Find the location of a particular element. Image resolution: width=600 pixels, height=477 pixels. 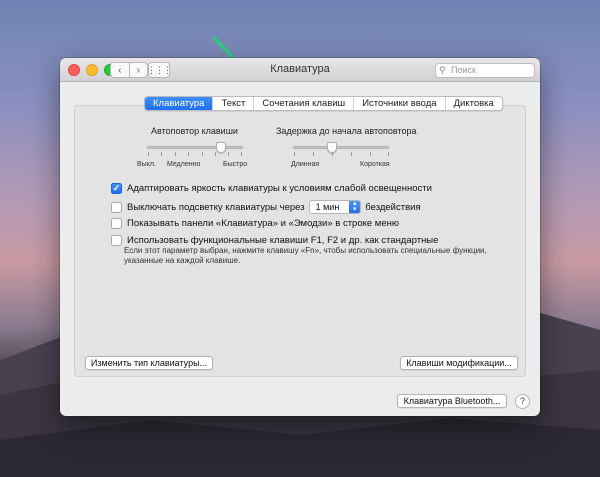

repeat-slider-knob is located at coordinates (221, 147).